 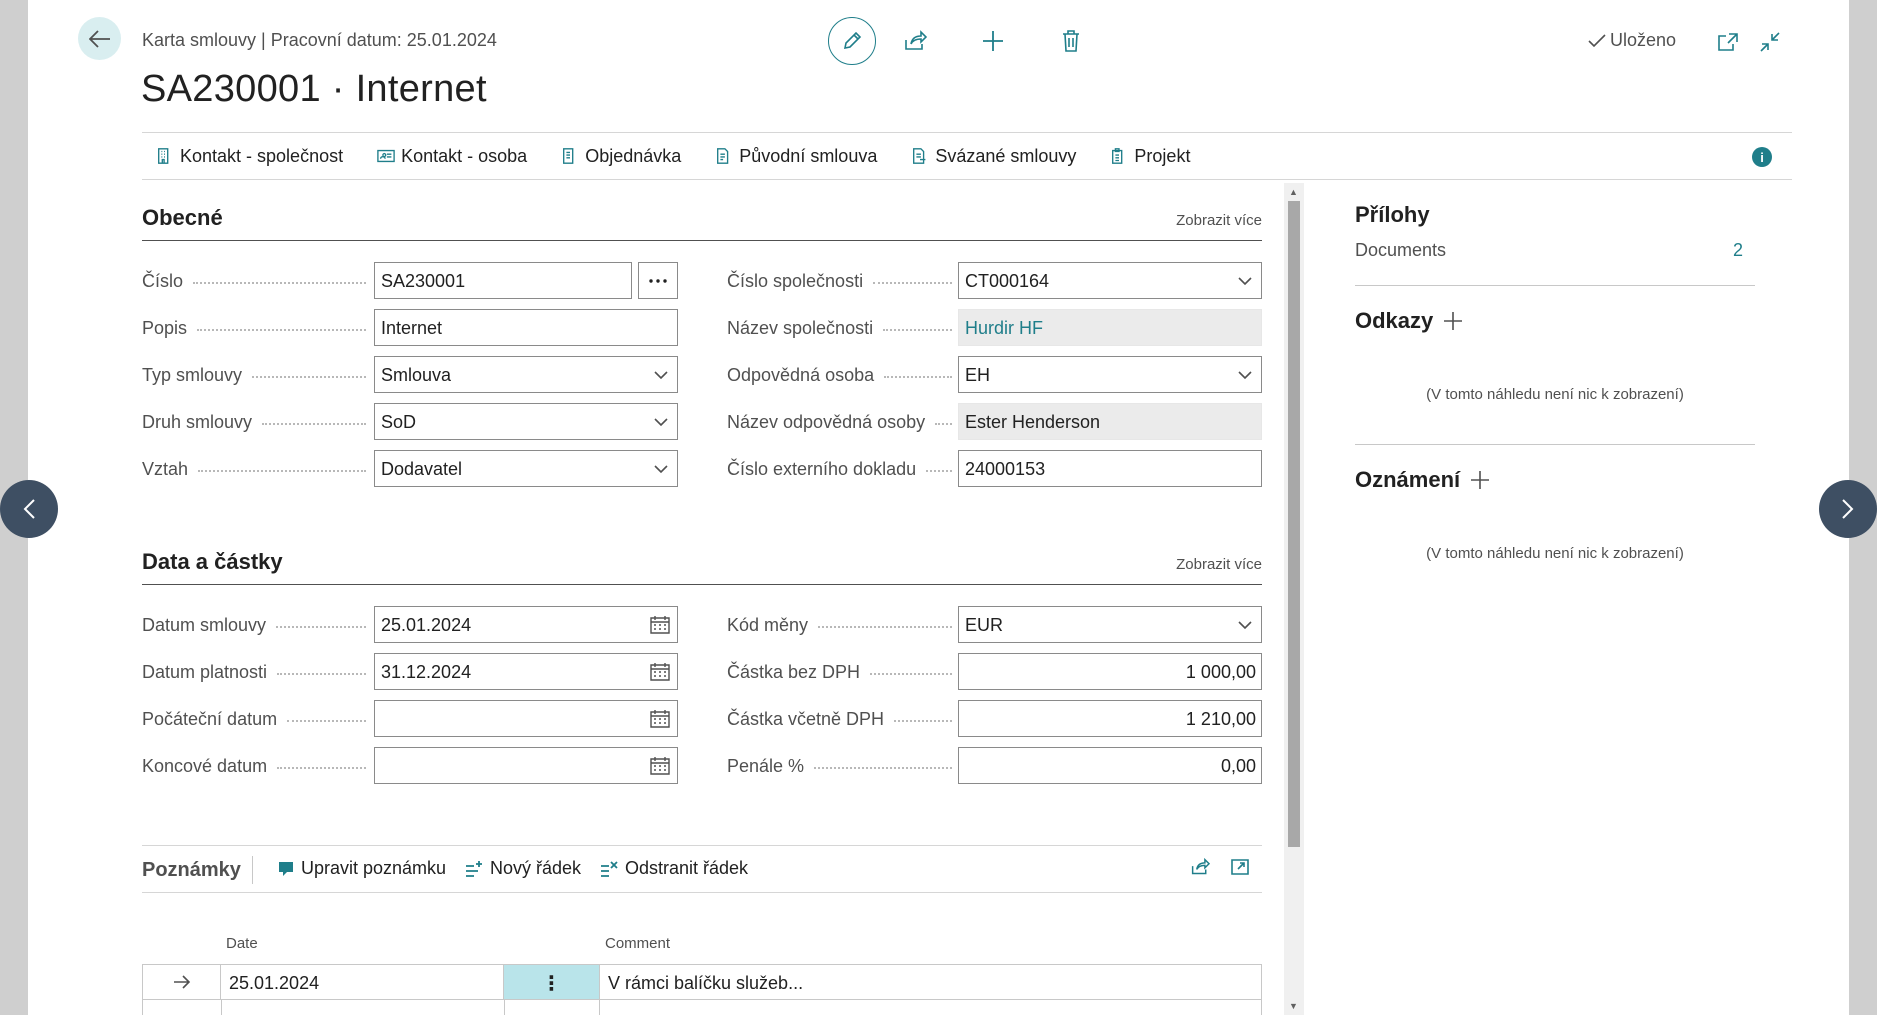 What do you see at coordinates (526, 421) in the screenshot?
I see `field-input: SoD` at bounding box center [526, 421].